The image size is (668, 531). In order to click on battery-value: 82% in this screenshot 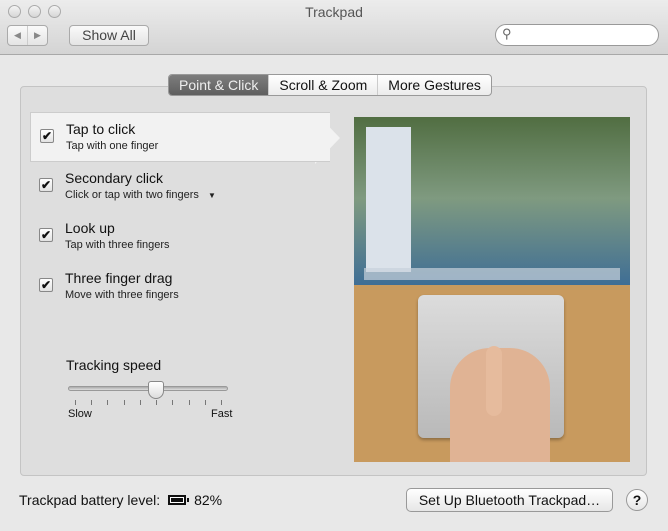, I will do `click(208, 500)`.